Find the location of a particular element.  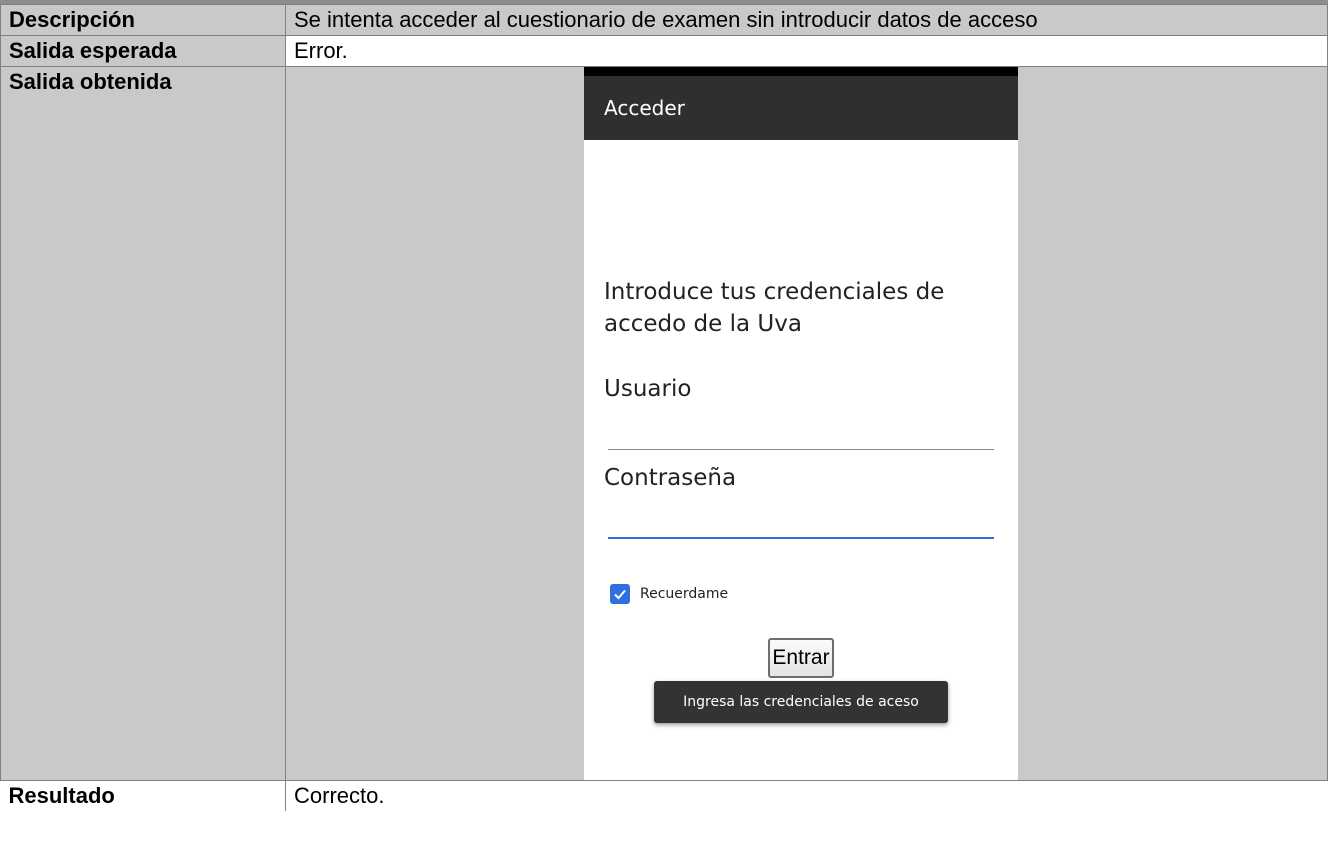

result-value: Correcto. is located at coordinates (806, 795).